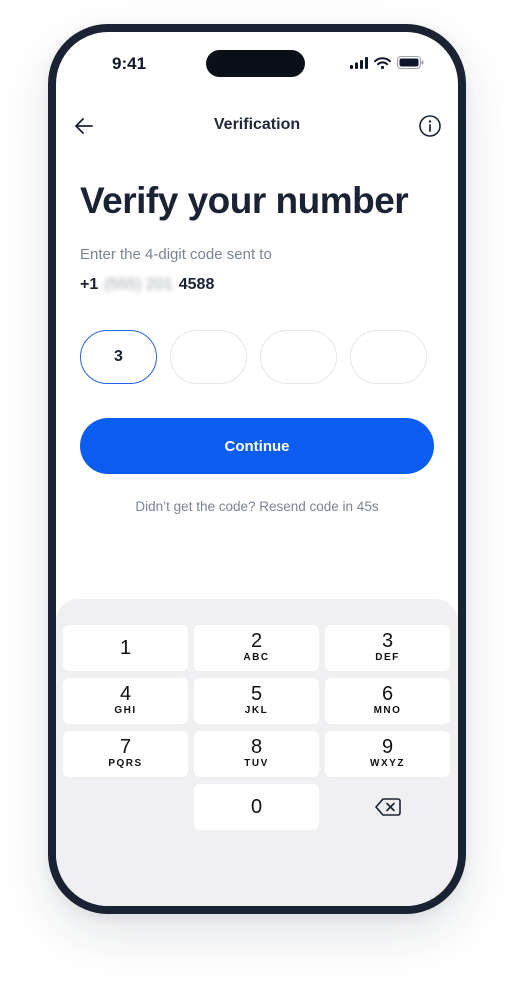 This screenshot has width=530, height=1002. Describe the element at coordinates (125, 710) in the screenshot. I see `key-letters: GHI` at that location.